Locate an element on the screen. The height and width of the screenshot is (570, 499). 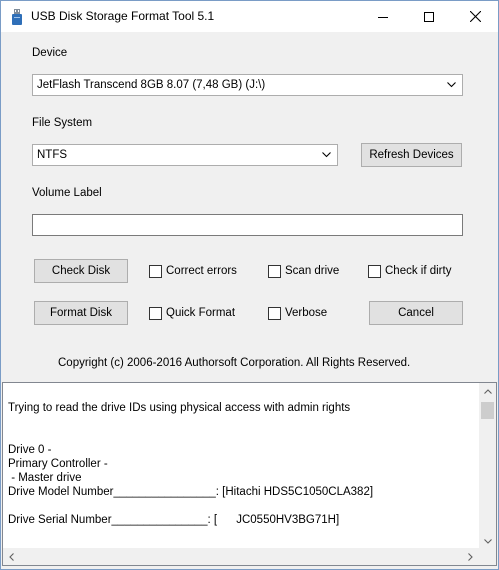
volume-label-input is located at coordinates (247, 225).